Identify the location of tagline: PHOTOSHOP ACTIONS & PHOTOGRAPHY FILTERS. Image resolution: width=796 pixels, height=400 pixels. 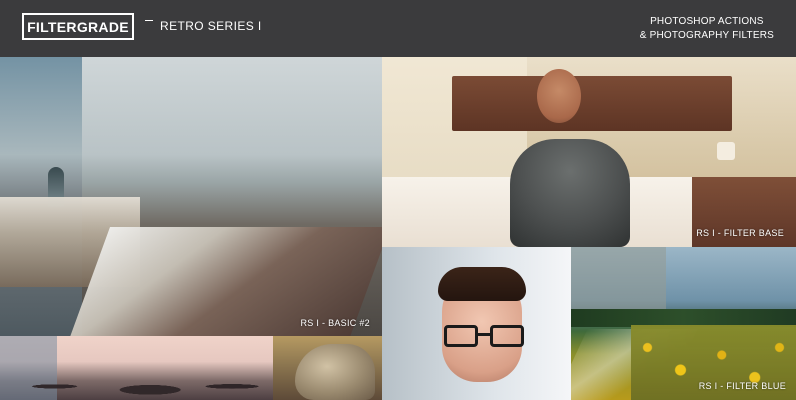
(707, 29).